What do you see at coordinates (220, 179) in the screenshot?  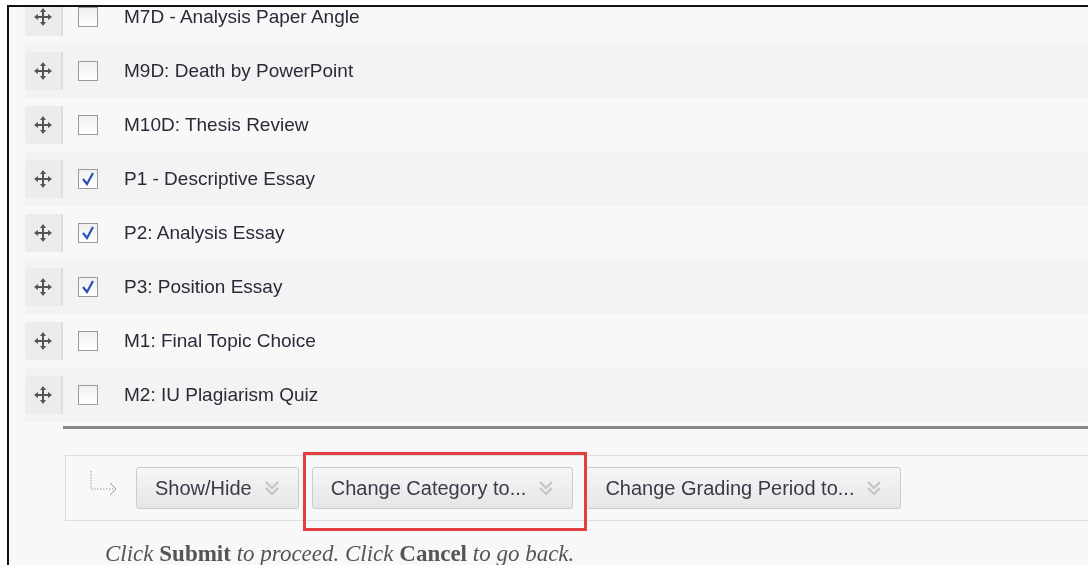 I see `item-label: P1 - Descriptive Essay` at bounding box center [220, 179].